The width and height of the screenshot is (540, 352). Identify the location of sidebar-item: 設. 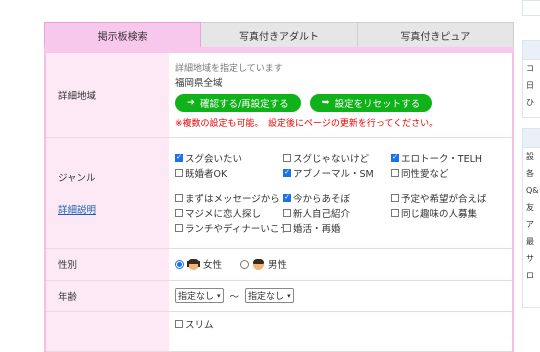
(531, 156).